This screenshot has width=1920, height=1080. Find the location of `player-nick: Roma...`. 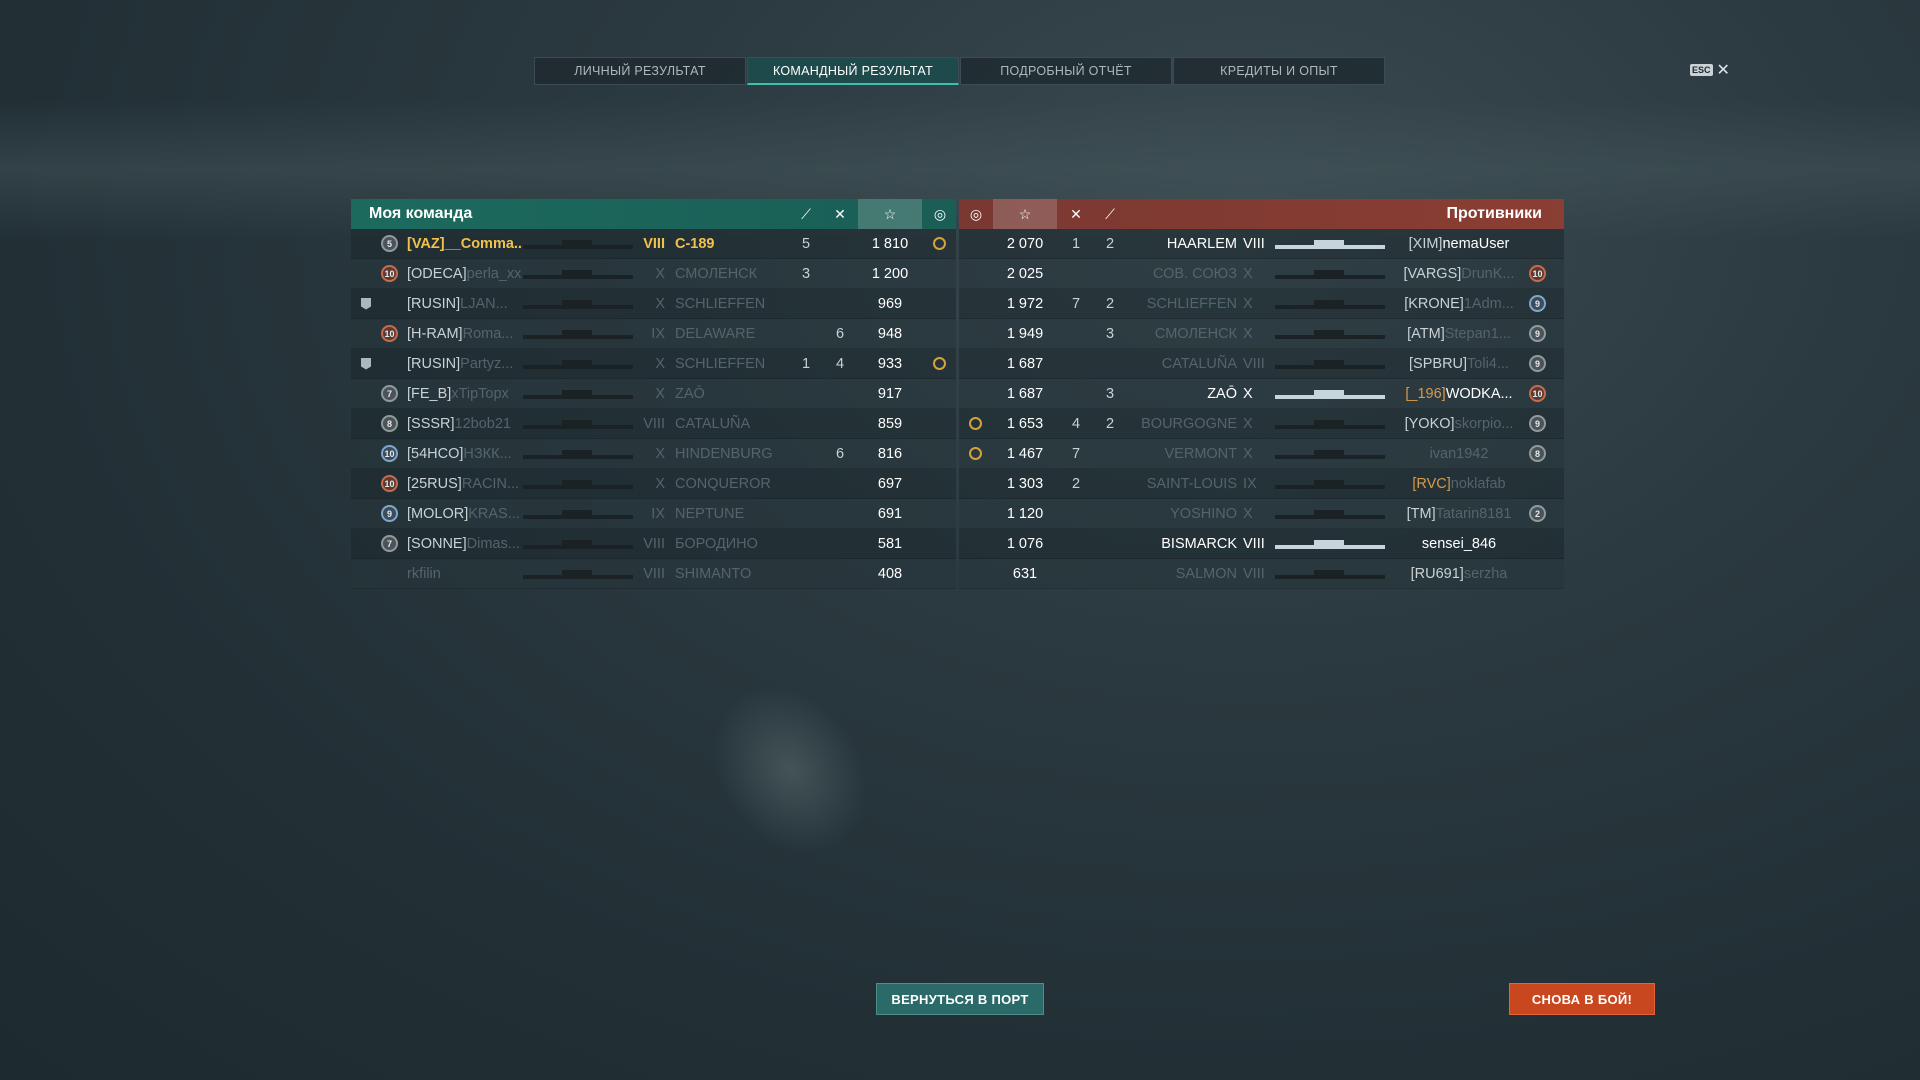

player-nick: Roma... is located at coordinates (488, 333).